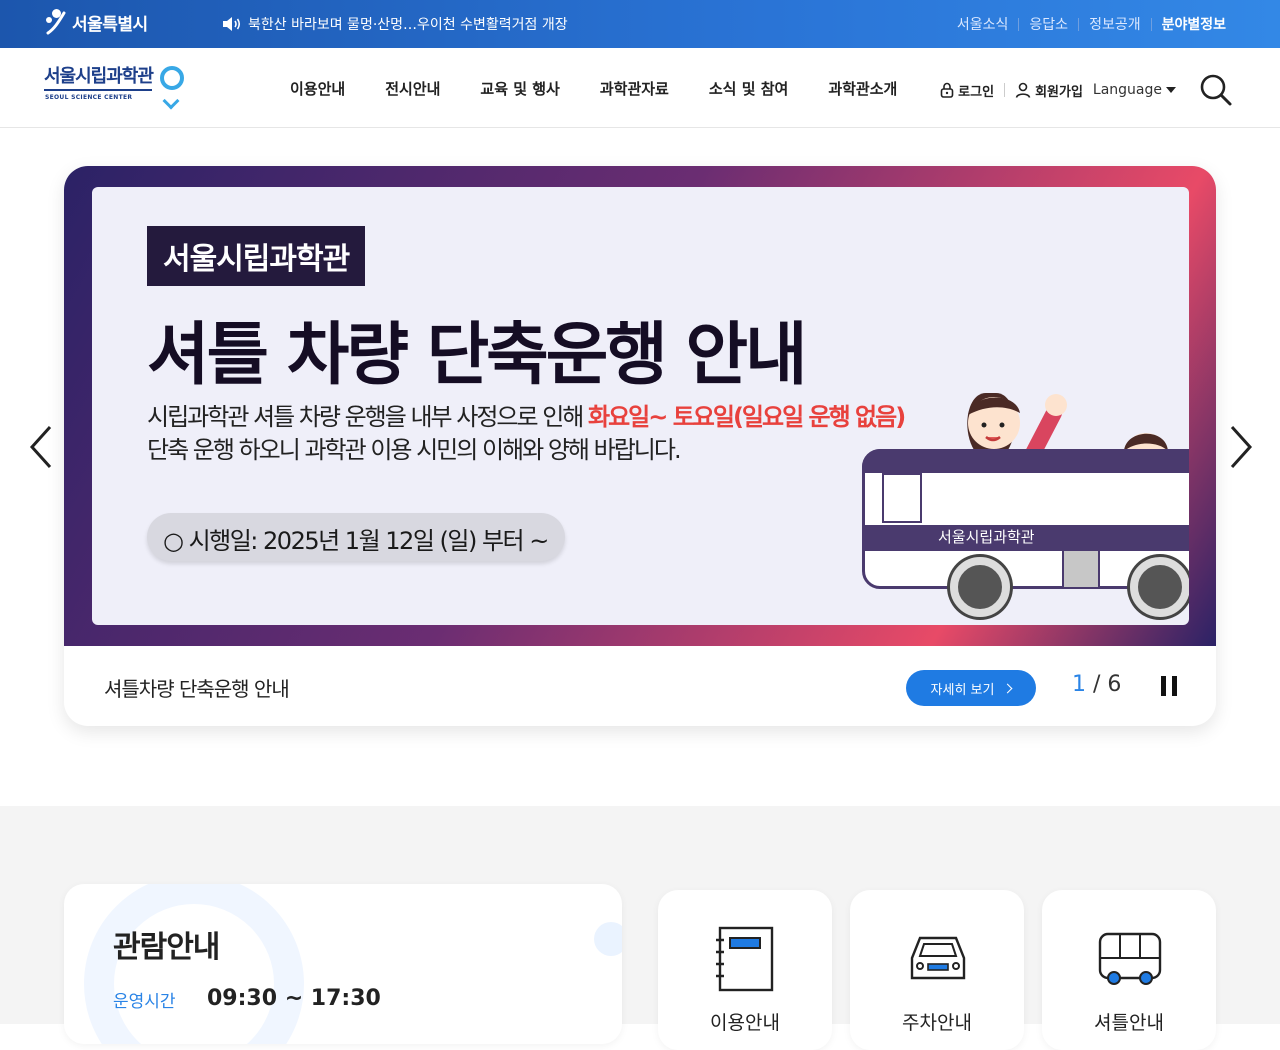 The width and height of the screenshot is (1280, 1050). I want to click on news-ticker-text: 북한산 바라보며 물멍·산멍…우이천 수변활력거점 개장, so click(408, 25).